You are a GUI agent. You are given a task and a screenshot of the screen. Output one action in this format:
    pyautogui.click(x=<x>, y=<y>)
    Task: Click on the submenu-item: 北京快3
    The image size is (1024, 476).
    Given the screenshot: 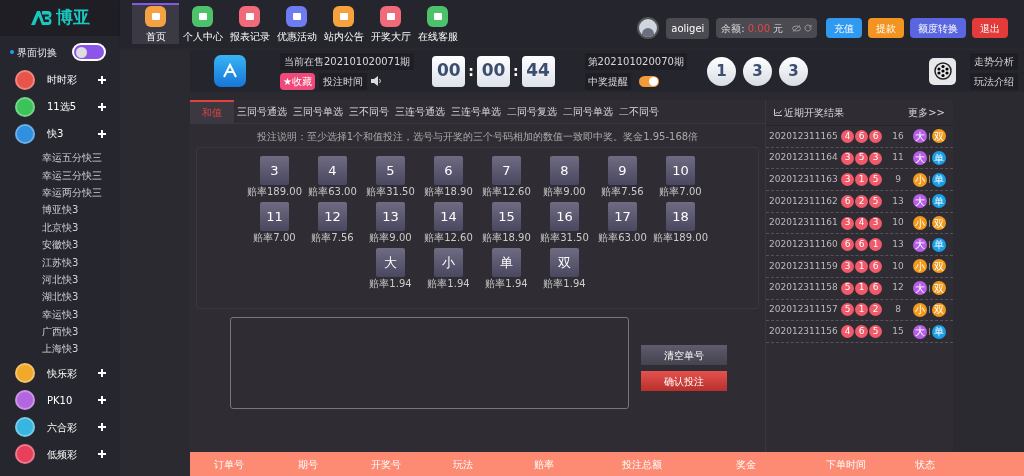 What is the action you would take?
    pyautogui.click(x=60, y=227)
    